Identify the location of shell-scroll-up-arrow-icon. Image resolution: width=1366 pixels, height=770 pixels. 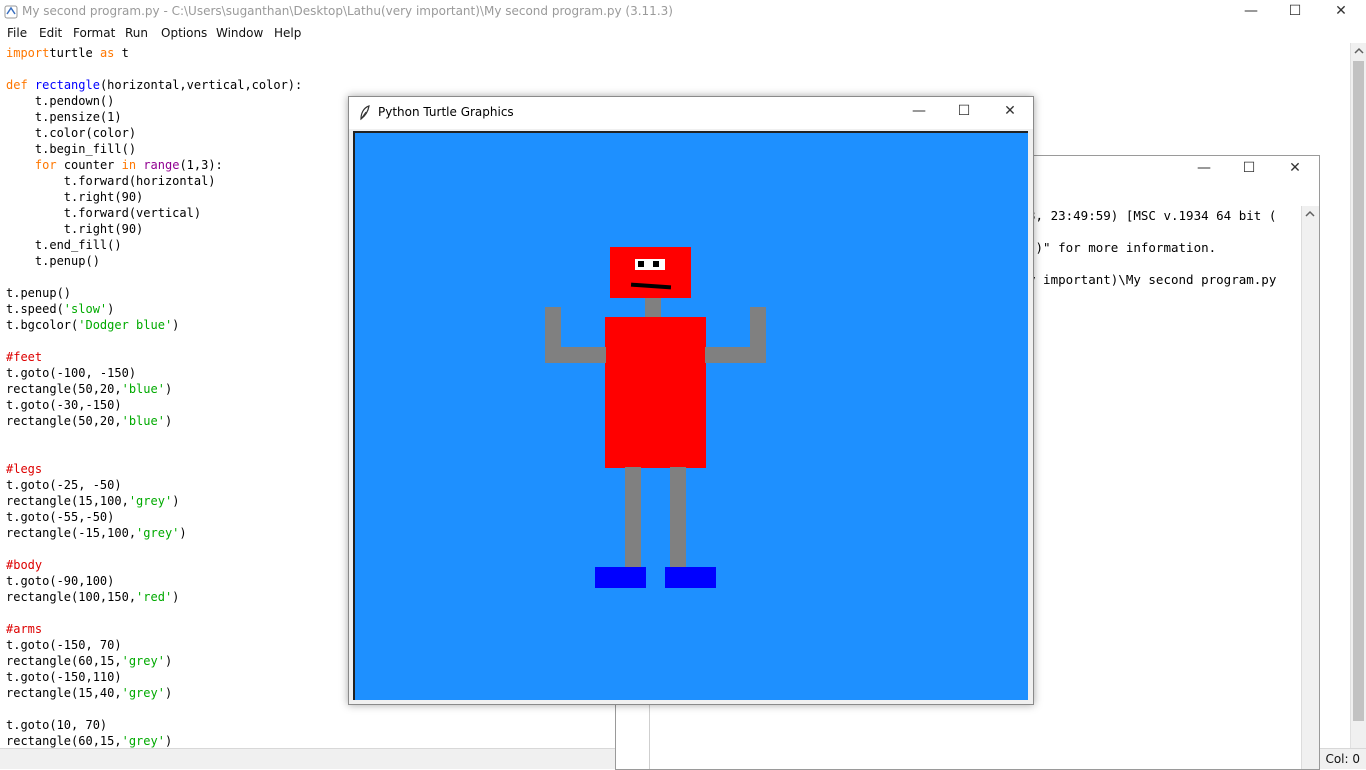
(1310, 214).